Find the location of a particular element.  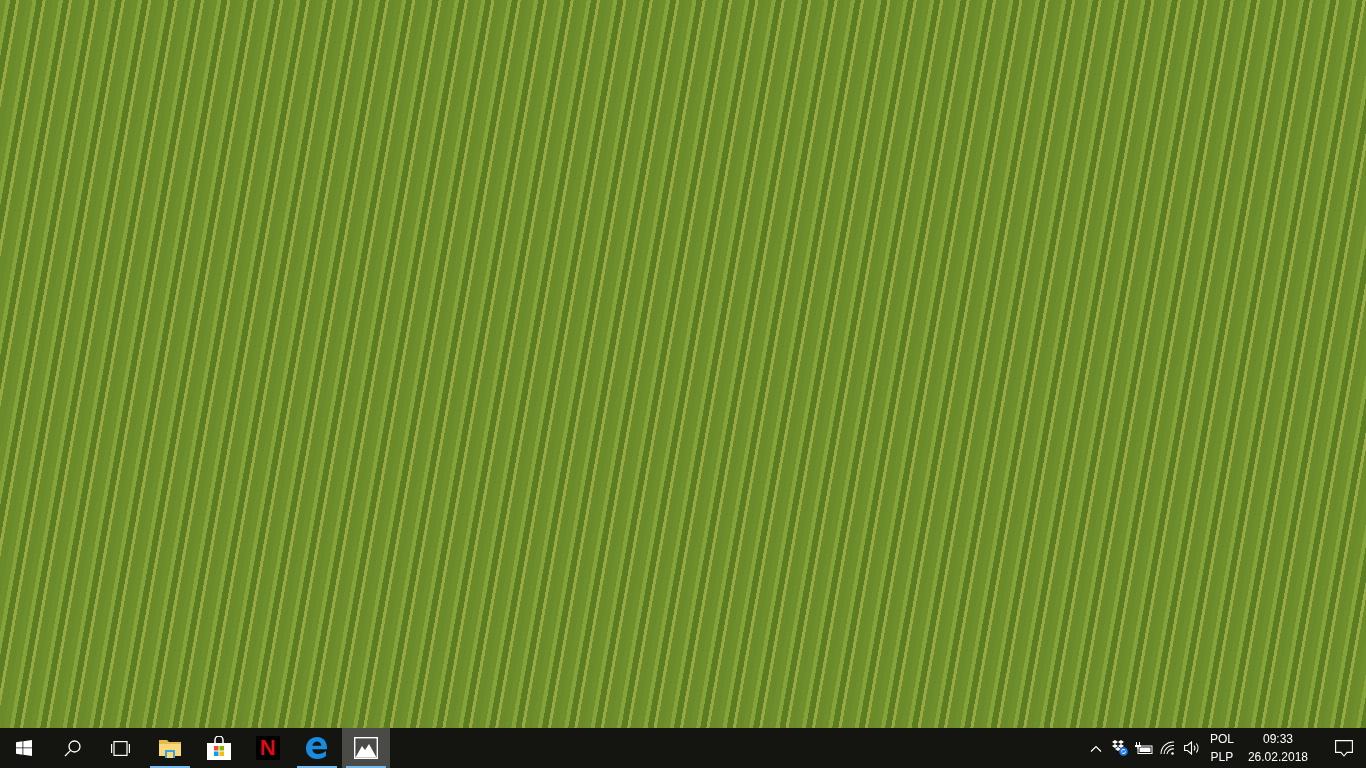

battery-plug-icon is located at coordinates (1143, 748).